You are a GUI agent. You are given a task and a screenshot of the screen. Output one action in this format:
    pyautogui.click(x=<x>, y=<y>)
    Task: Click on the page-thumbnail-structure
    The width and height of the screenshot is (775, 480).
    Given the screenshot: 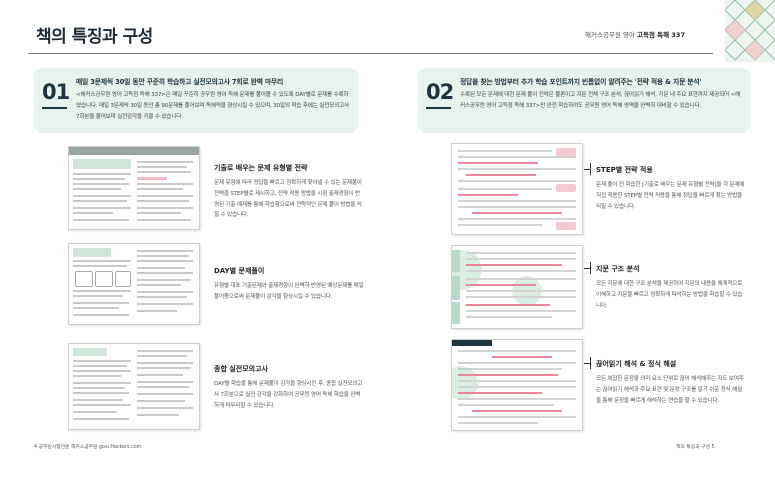 What is the action you would take?
    pyautogui.click(x=517, y=287)
    